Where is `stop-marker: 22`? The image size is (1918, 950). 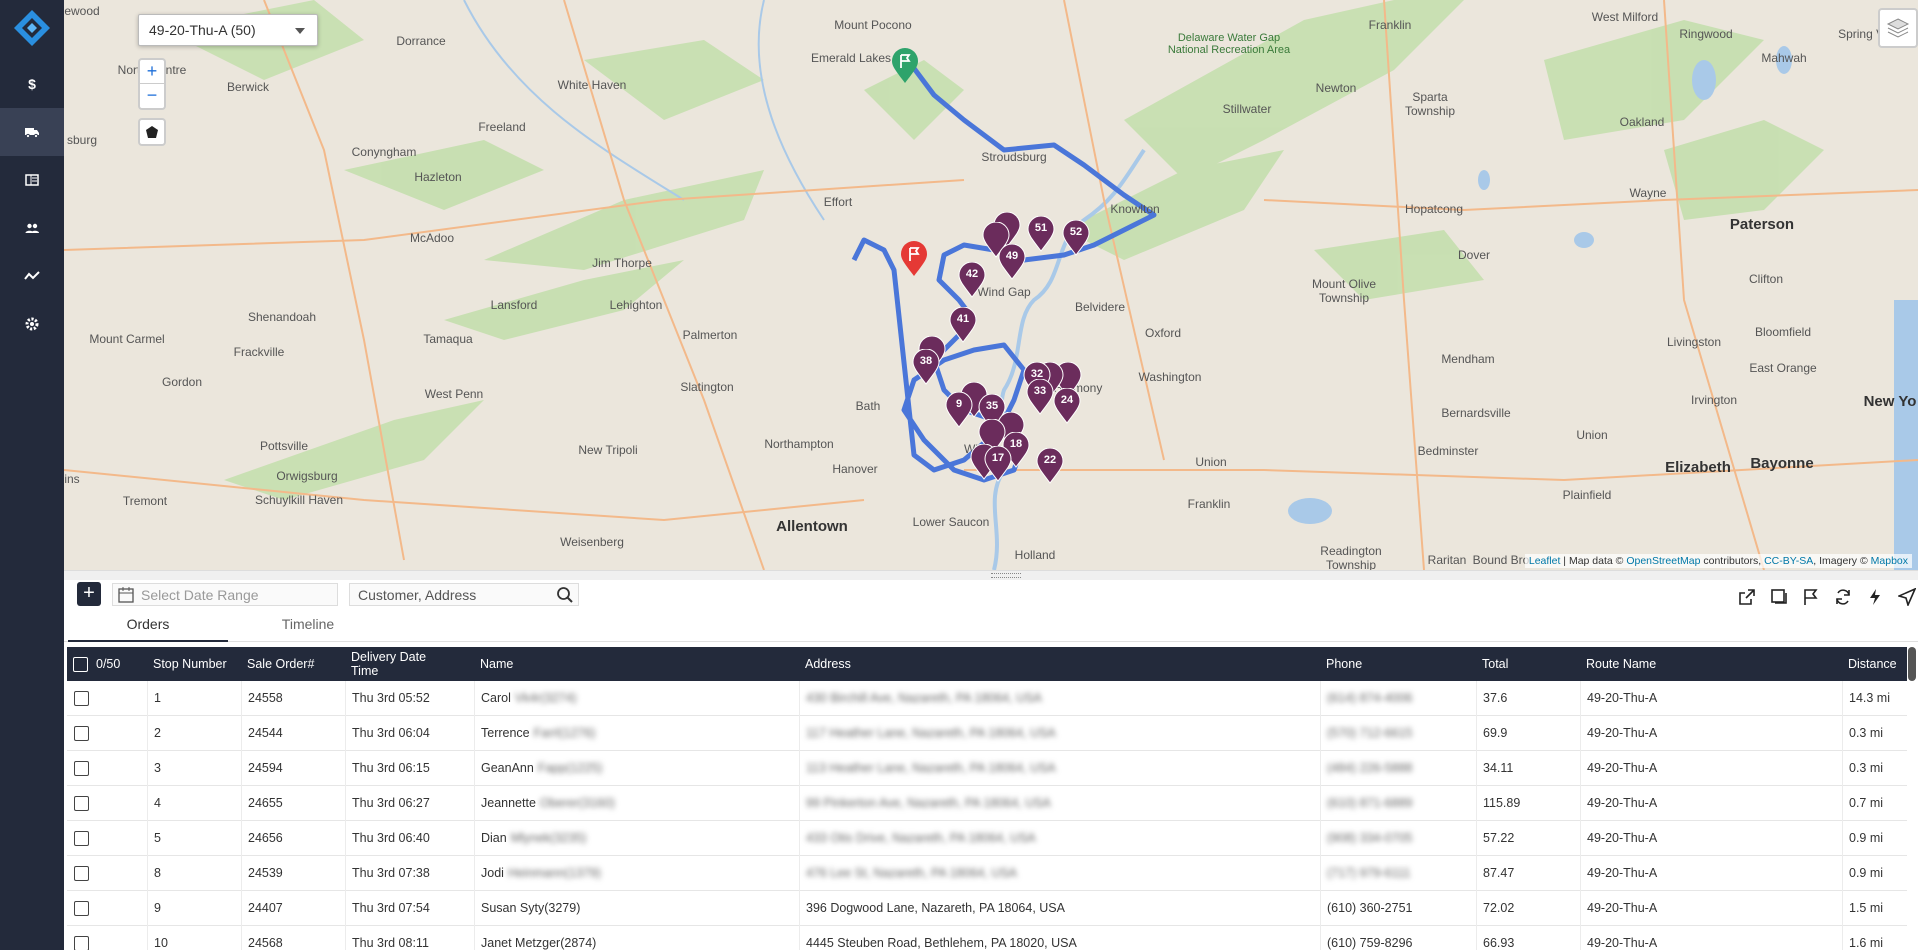
stop-marker: 22 is located at coordinates (1050, 466).